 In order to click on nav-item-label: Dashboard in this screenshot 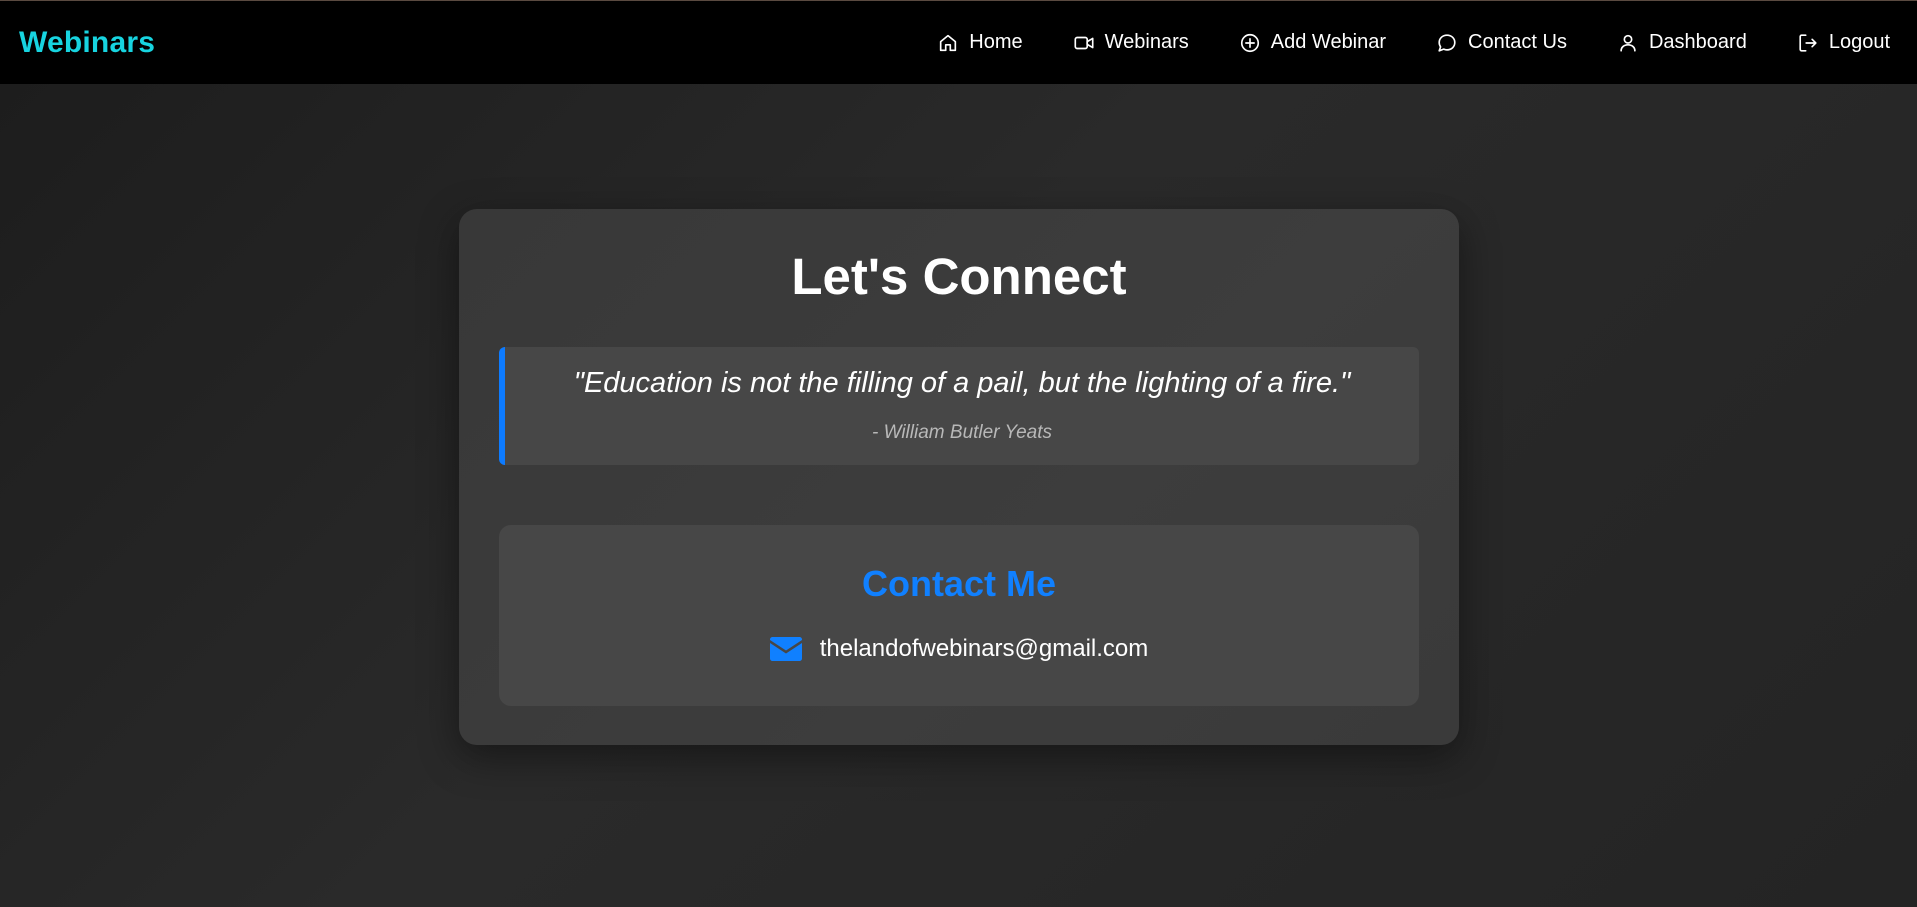, I will do `click(1697, 42)`.